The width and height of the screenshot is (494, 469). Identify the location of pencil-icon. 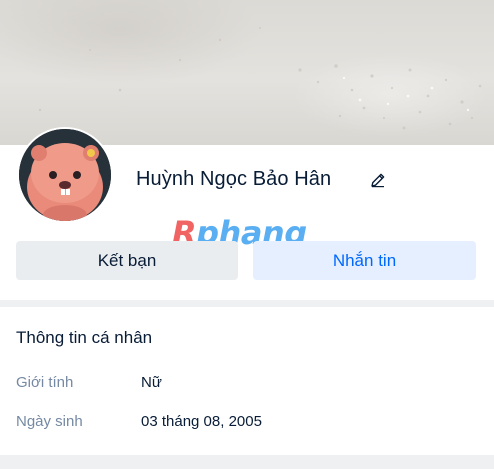
(378, 180).